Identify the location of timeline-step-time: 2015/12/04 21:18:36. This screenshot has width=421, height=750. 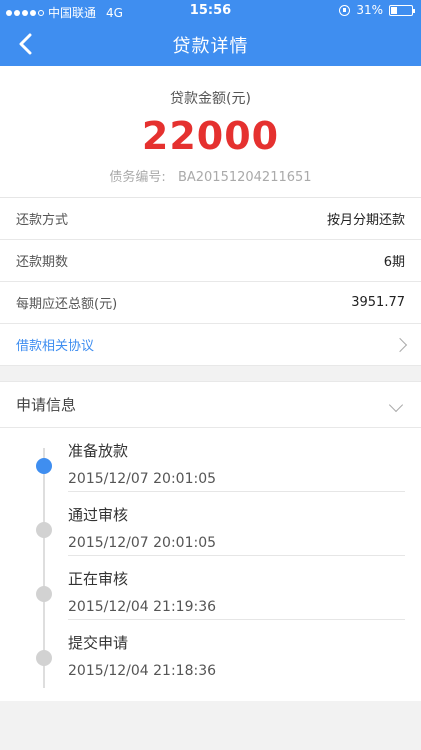
(142, 671).